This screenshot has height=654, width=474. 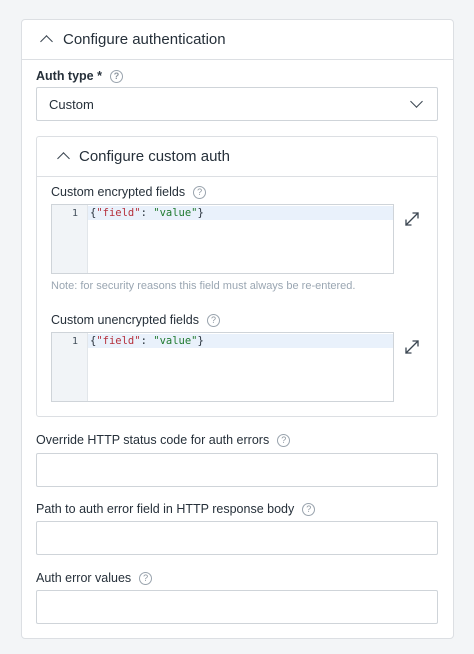 I want to click on auth-type-value: Custom, so click(x=71, y=104).